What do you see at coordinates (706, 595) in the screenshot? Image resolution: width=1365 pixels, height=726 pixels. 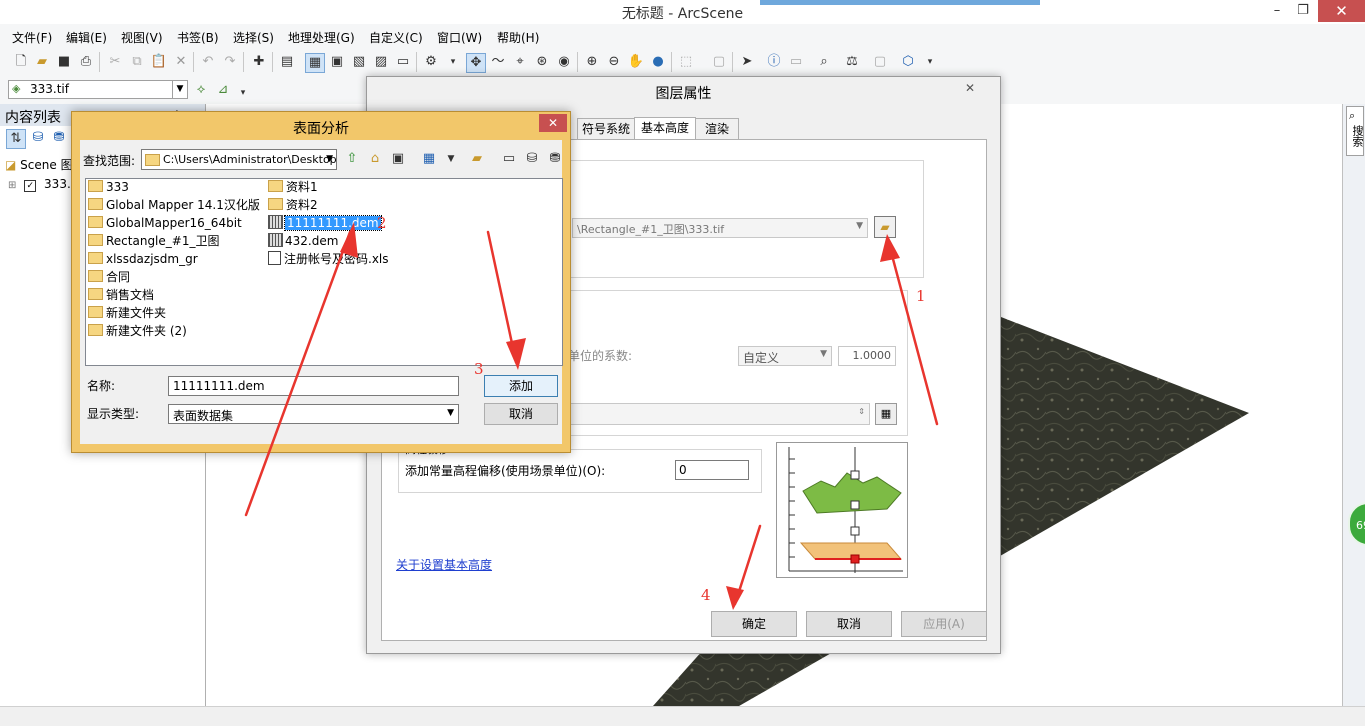 I see `annotation-4: 4` at bounding box center [706, 595].